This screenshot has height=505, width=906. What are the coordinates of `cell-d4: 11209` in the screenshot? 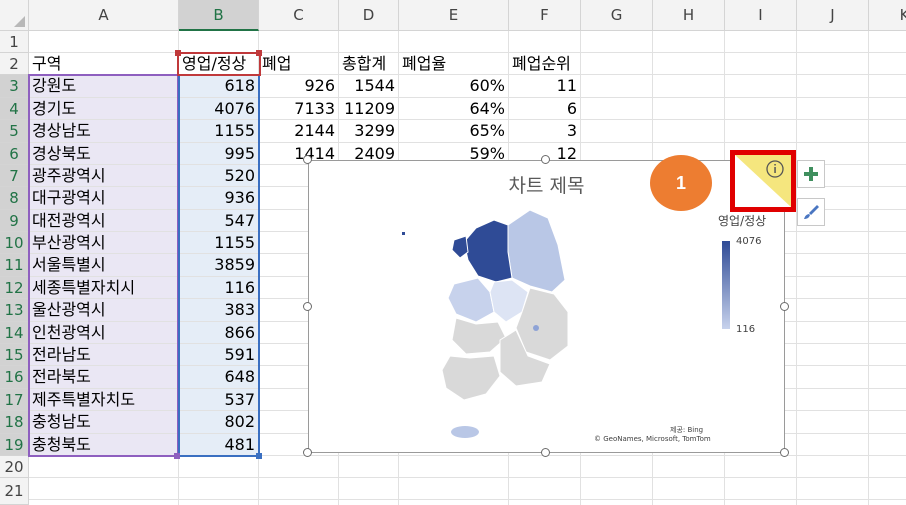 It's located at (368, 109).